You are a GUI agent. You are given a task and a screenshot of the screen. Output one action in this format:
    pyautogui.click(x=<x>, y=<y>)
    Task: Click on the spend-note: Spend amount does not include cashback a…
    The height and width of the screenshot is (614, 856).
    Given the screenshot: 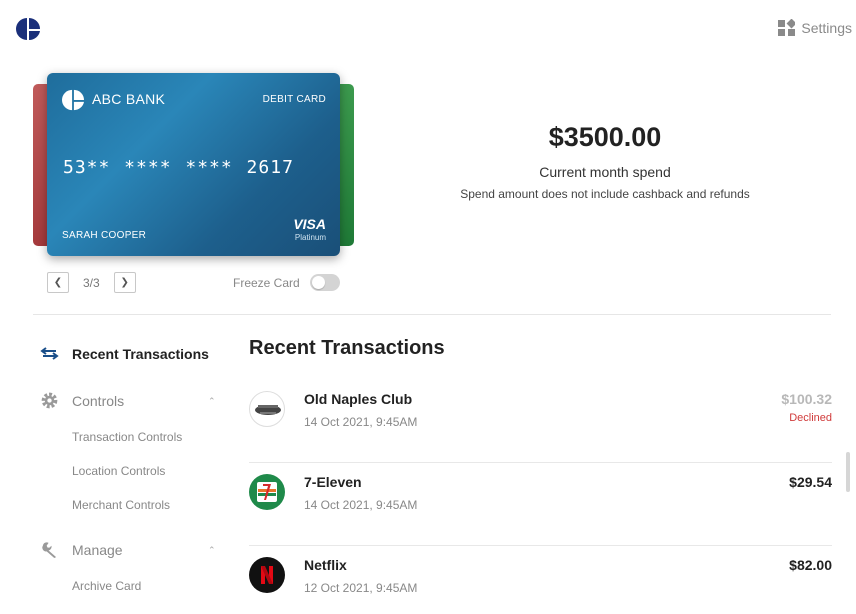 What is the action you would take?
    pyautogui.click(x=605, y=194)
    